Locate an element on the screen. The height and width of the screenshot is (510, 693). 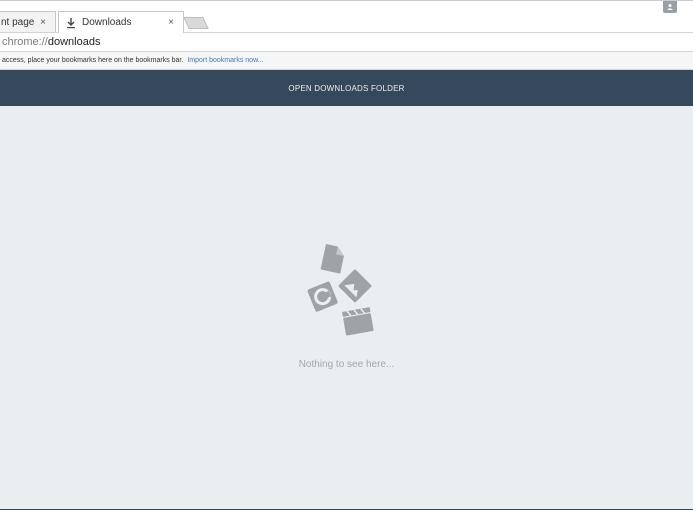
tab-strip: nt page of × Downloads × is located at coordinates (346, 16).